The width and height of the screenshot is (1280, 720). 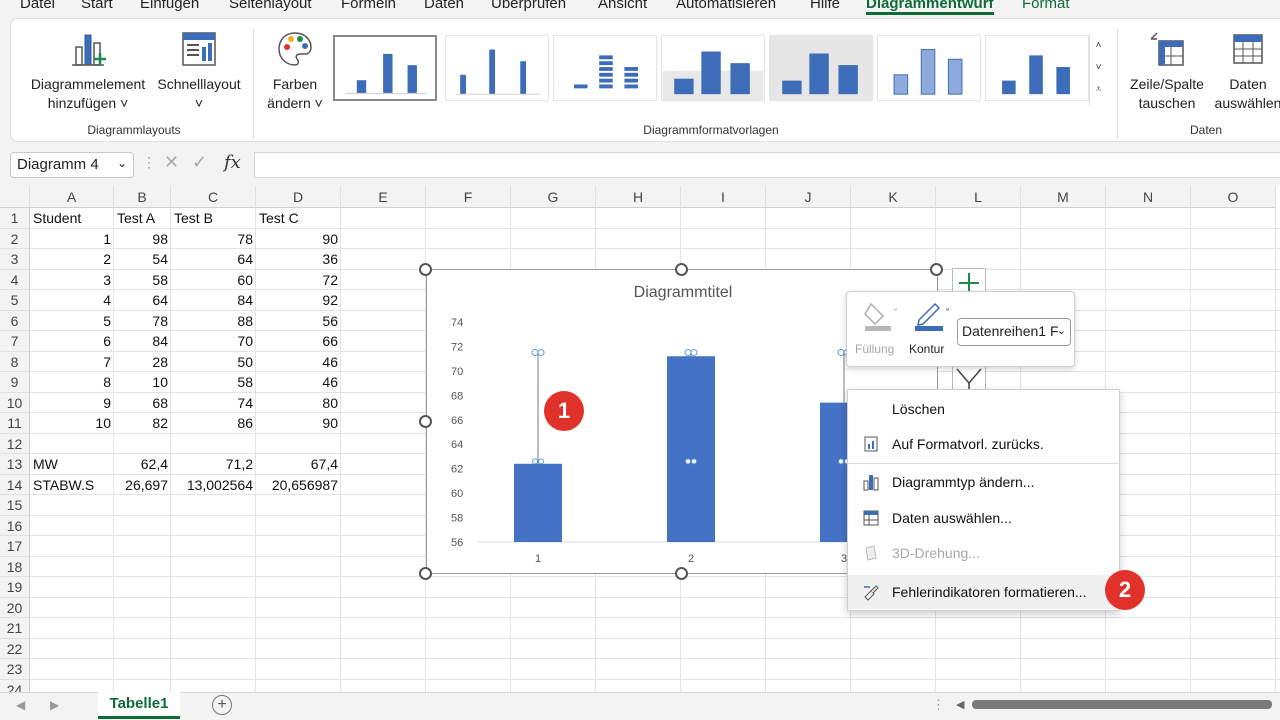 What do you see at coordinates (15, 566) in the screenshot?
I see `row-header-18: 18` at bounding box center [15, 566].